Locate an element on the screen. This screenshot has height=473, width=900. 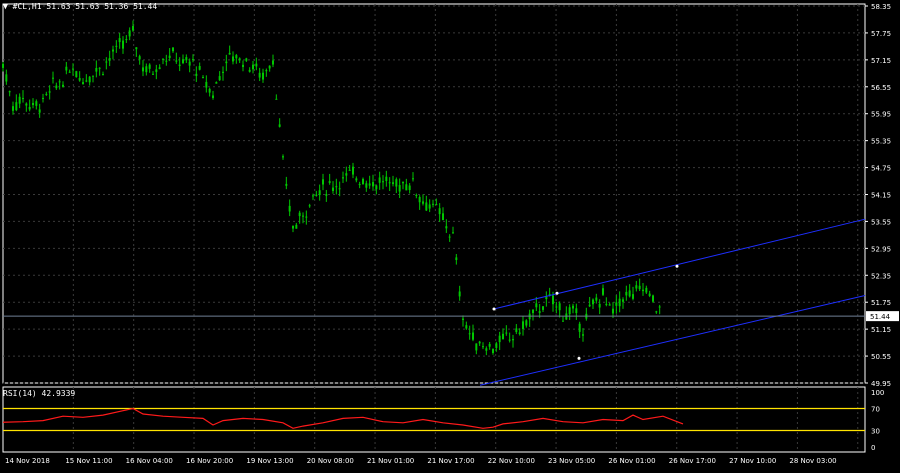
rsi-panel is located at coordinates (433, 419).